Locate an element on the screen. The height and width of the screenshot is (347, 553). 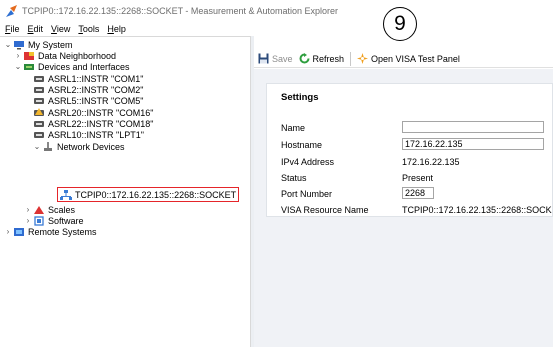
tree-item-network-devices: ⌄ Network Devices is located at coordinates (79, 146).